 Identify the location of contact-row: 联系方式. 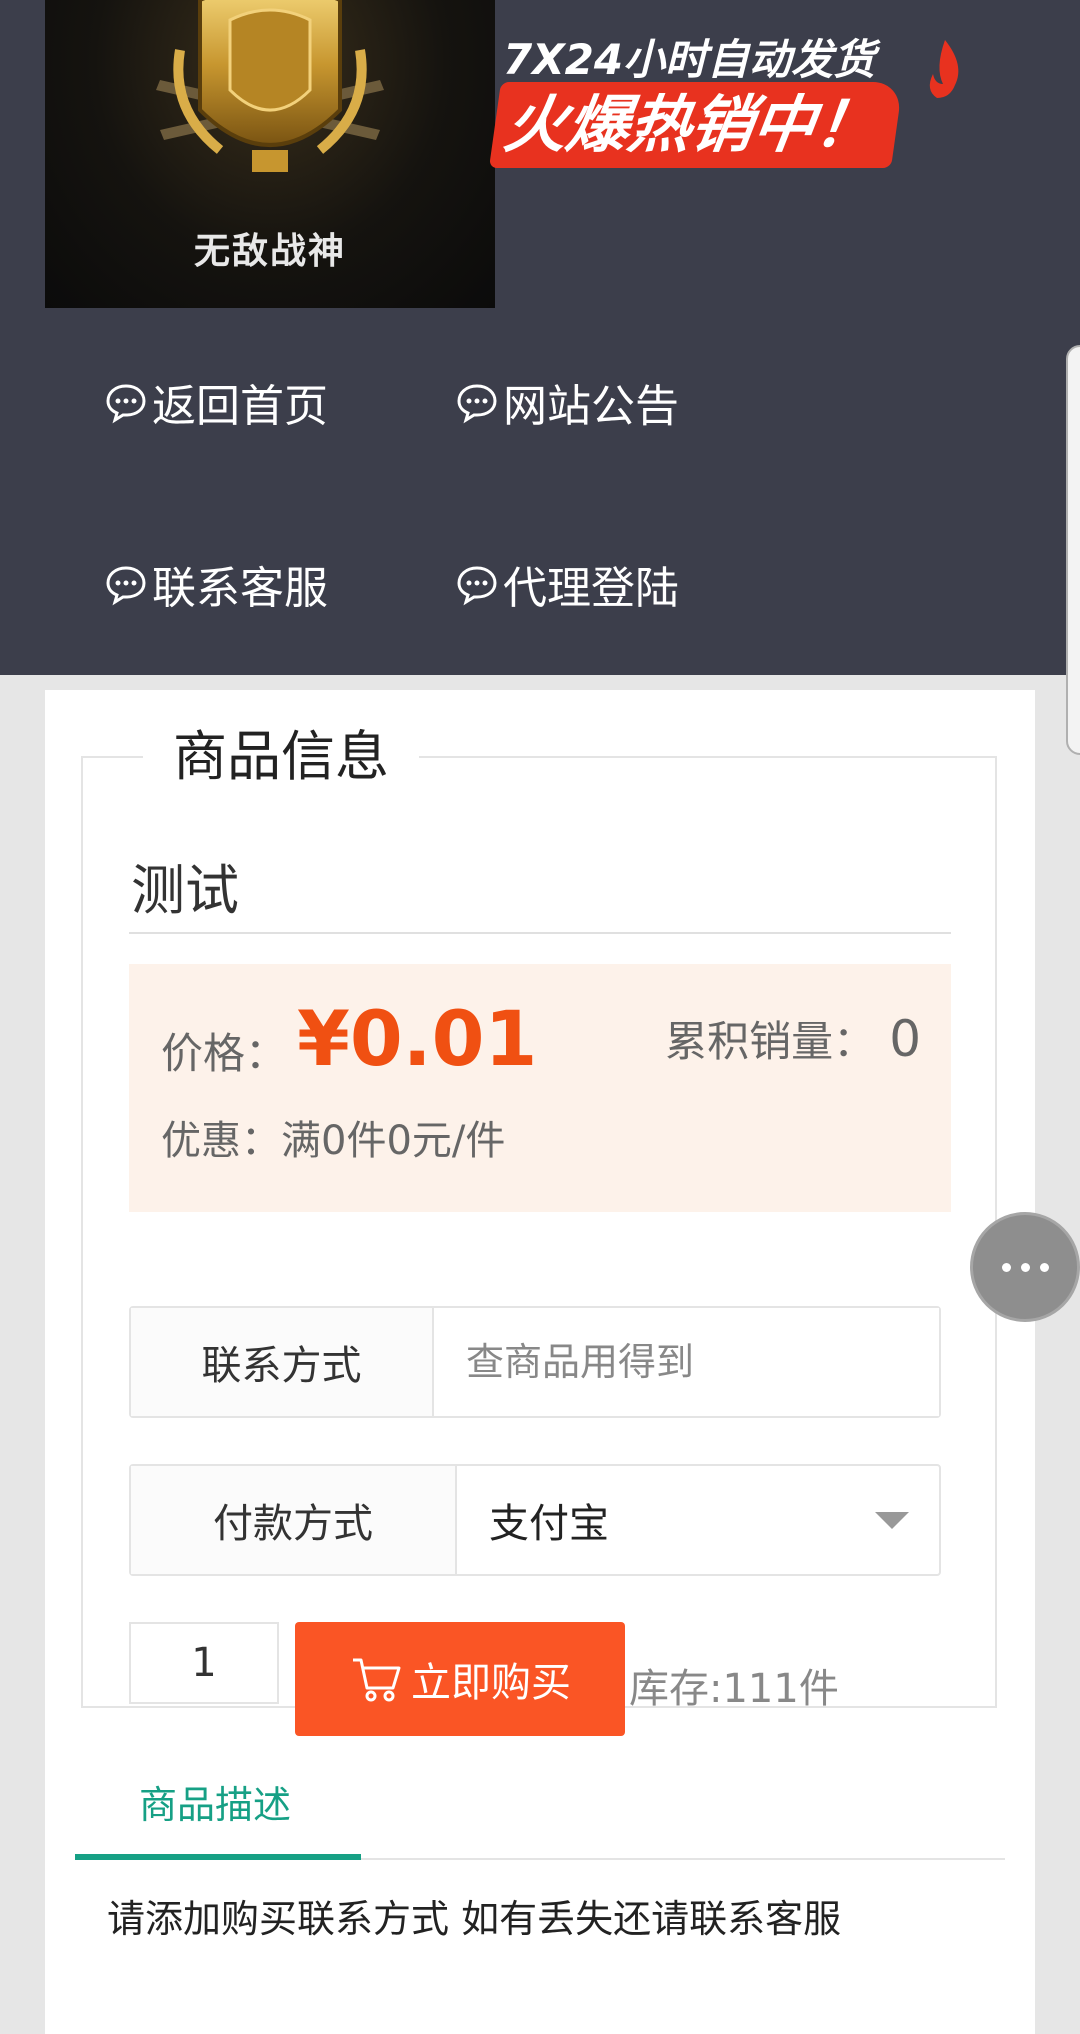
(535, 1362).